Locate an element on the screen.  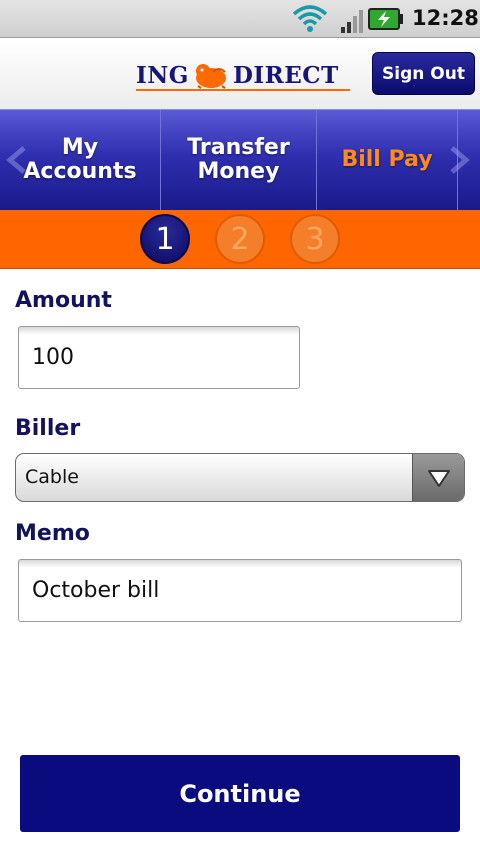
battery-charging-icon is located at coordinates (385, 19).